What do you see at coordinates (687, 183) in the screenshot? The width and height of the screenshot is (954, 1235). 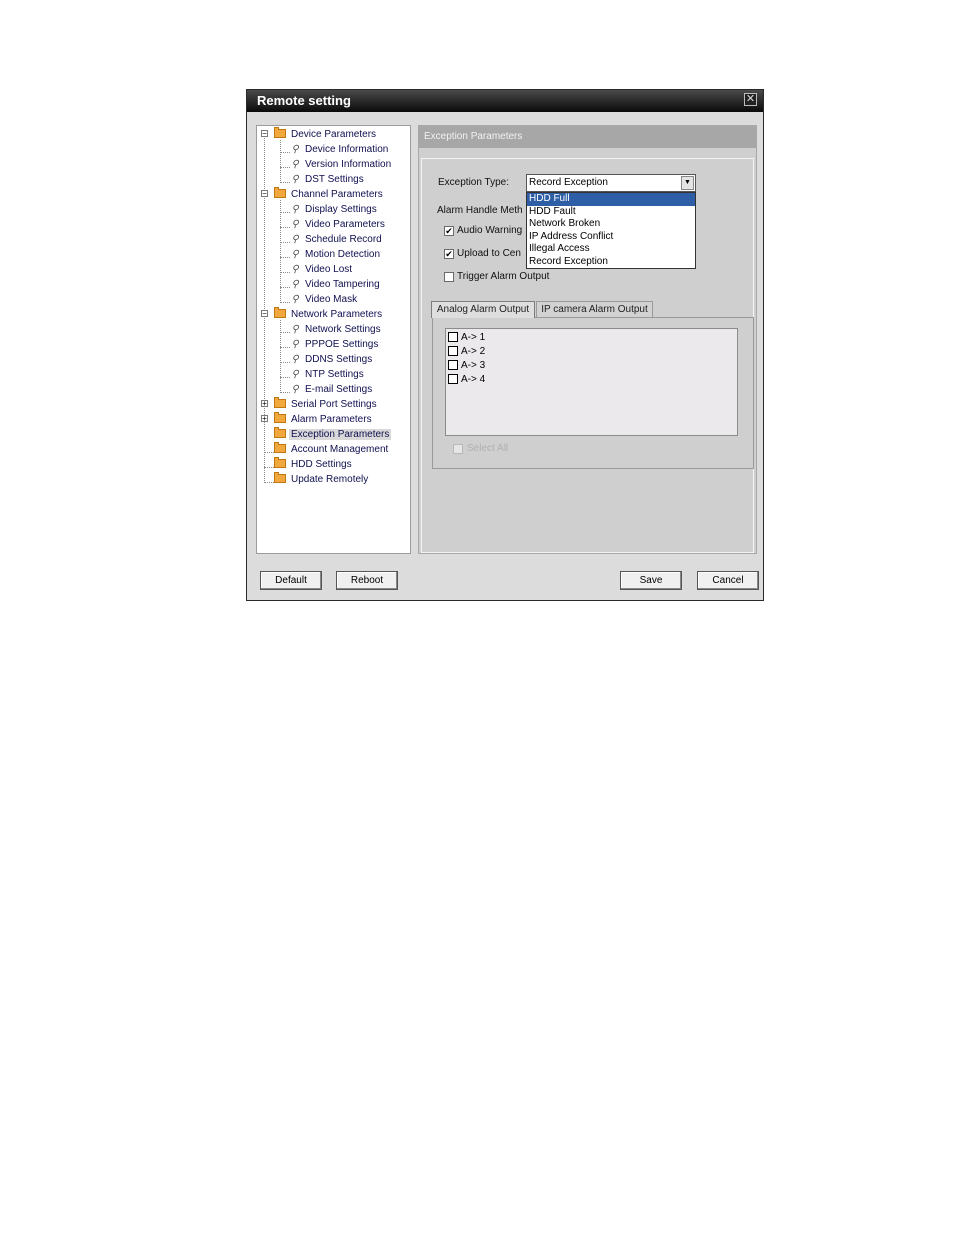 I see `chevron-down-icon: ▼` at bounding box center [687, 183].